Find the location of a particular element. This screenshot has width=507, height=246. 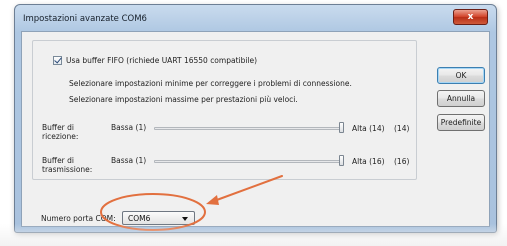

receive-current-value: (14) is located at coordinates (402, 128).